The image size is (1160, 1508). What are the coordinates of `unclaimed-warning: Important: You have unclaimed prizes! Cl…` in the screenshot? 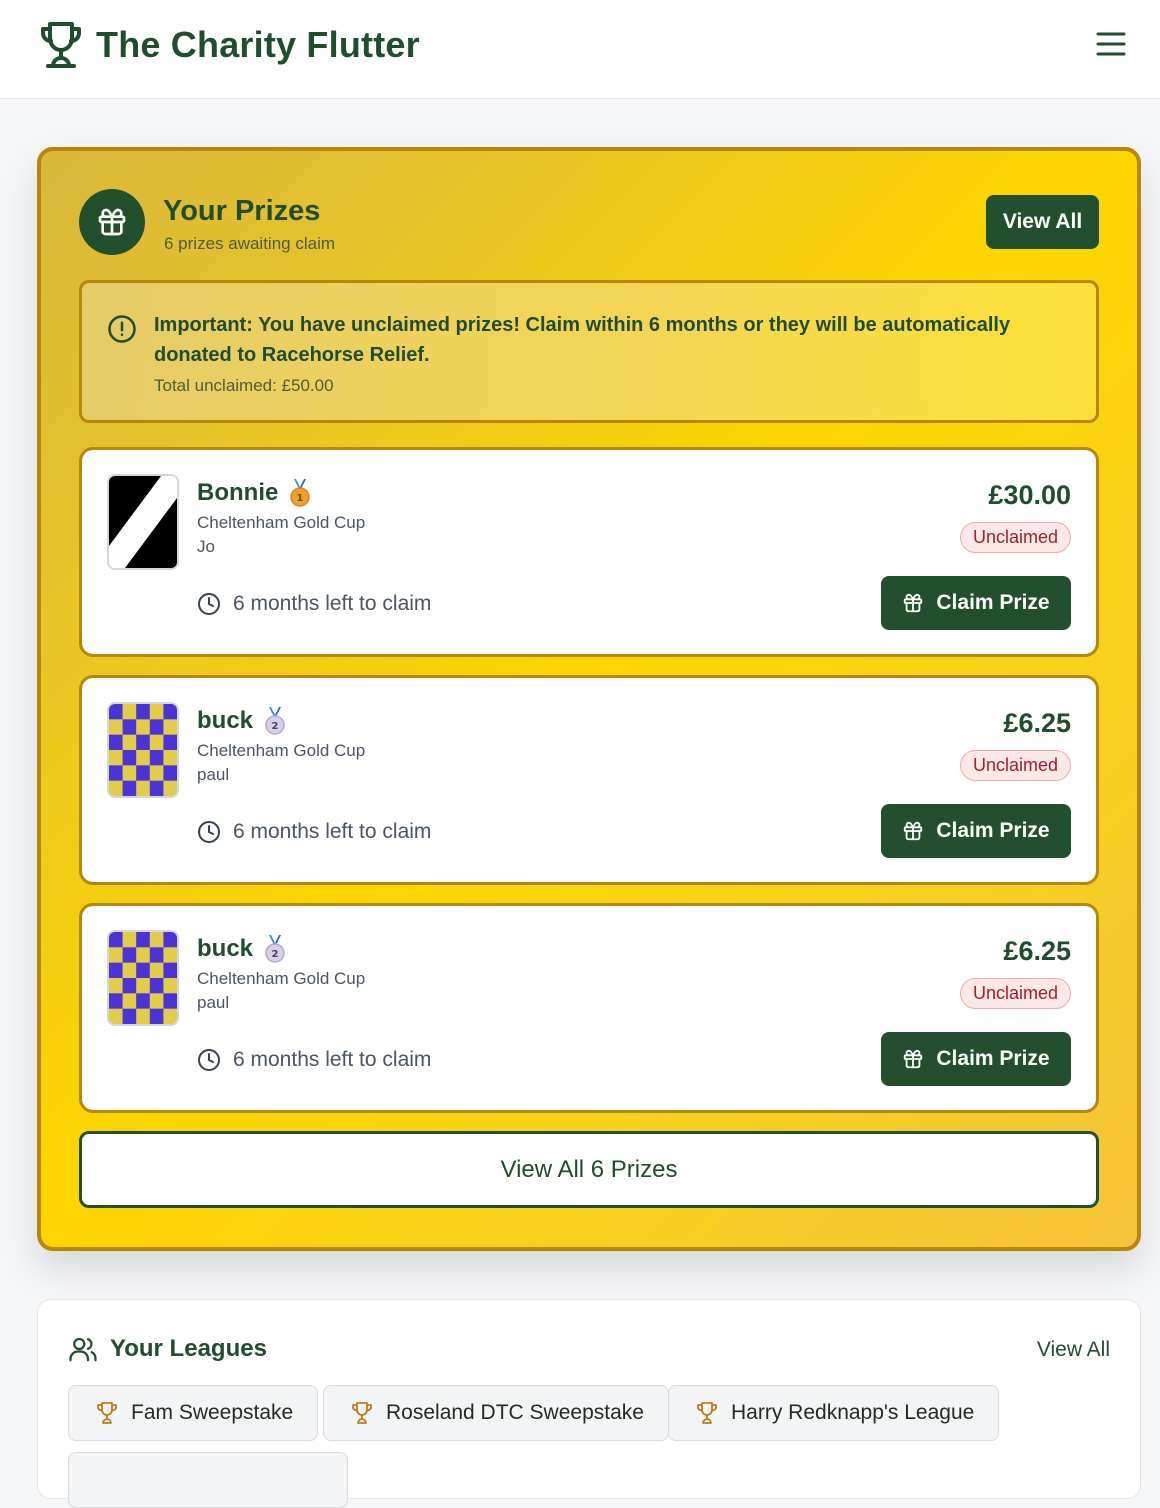 It's located at (589, 351).